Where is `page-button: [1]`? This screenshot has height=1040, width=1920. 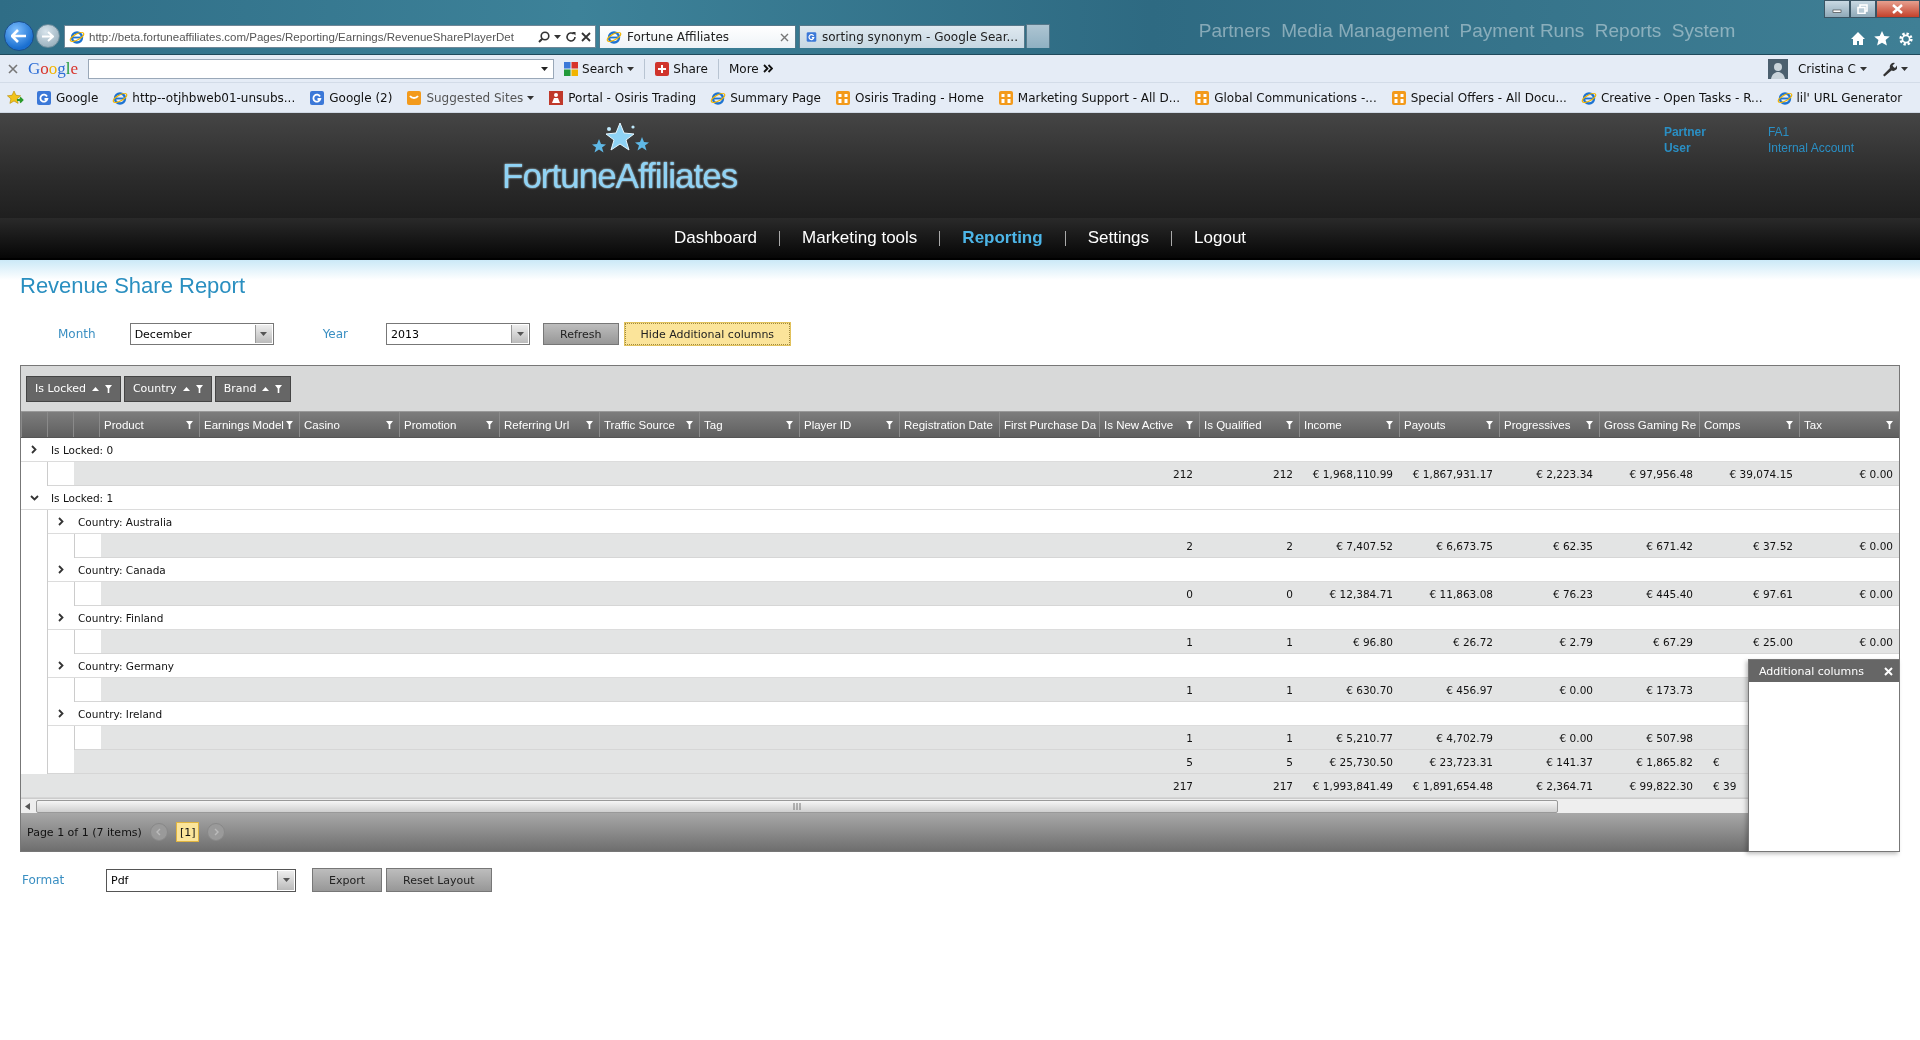 page-button: [1] is located at coordinates (187, 832).